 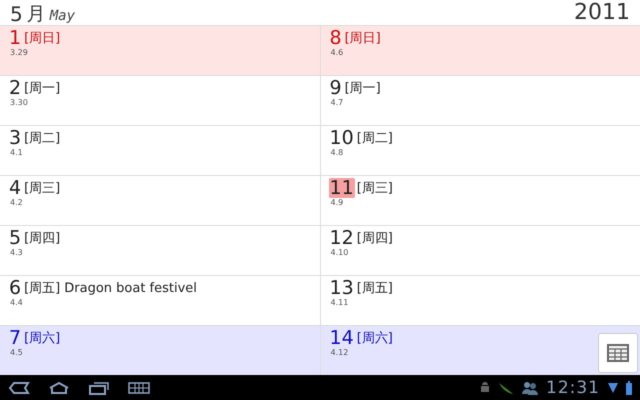 What do you see at coordinates (335, 88) in the screenshot?
I see `day-number: 9` at bounding box center [335, 88].